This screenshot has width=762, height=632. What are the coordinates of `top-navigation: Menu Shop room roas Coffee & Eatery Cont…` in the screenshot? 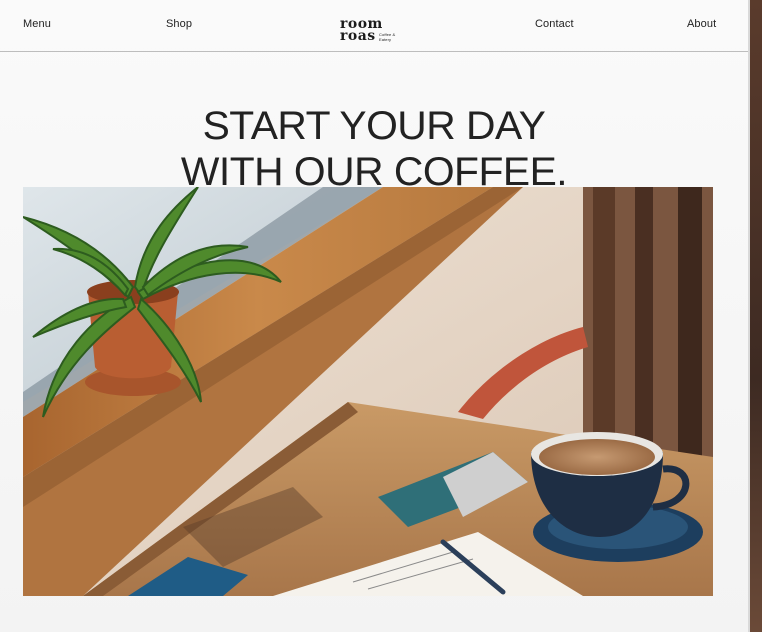 It's located at (374, 26).